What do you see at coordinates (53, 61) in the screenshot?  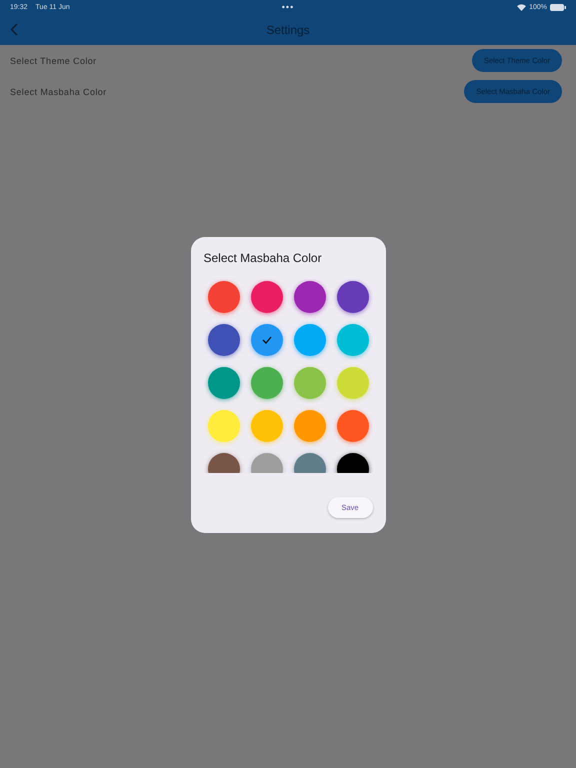 I see `setting-label: Select Theme Color` at bounding box center [53, 61].